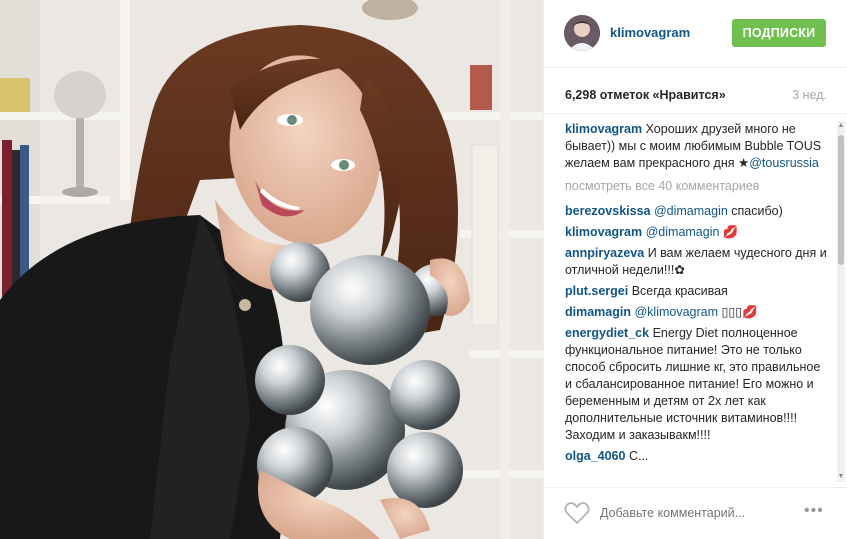  What do you see at coordinates (814, 511) in the screenshot?
I see `more-options-icon: •••` at bounding box center [814, 511].